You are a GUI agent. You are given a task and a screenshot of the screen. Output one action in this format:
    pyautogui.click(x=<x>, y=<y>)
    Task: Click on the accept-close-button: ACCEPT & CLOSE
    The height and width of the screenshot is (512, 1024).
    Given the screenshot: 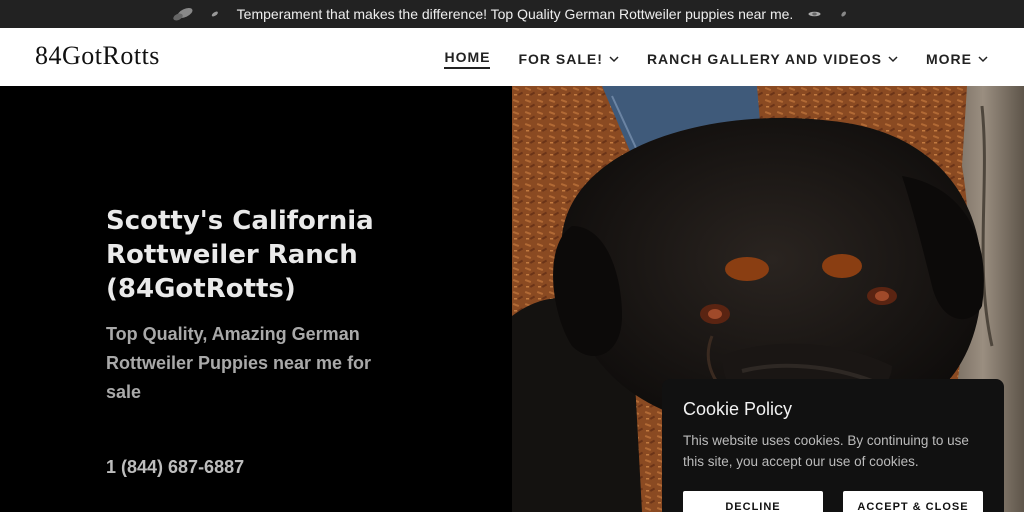 What is the action you would take?
    pyautogui.click(x=913, y=501)
    